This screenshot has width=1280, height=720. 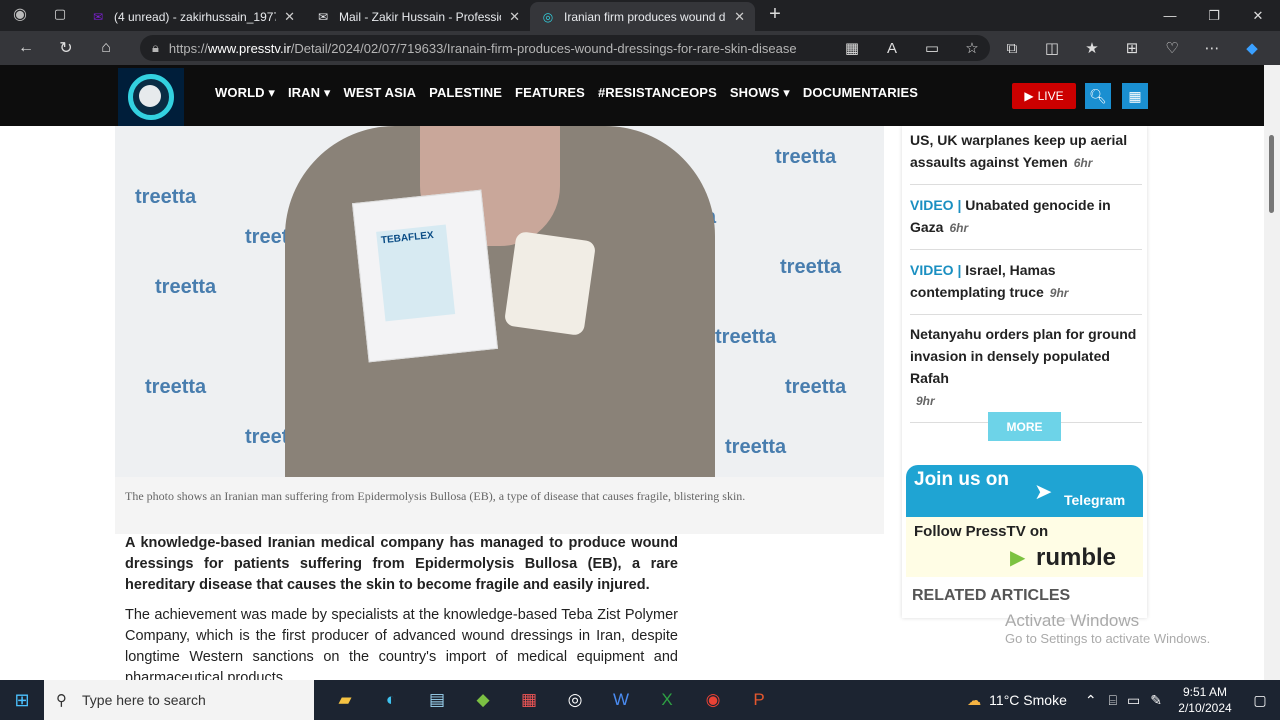 I want to click on reload-icon: ↻, so click(x=66, y=48).